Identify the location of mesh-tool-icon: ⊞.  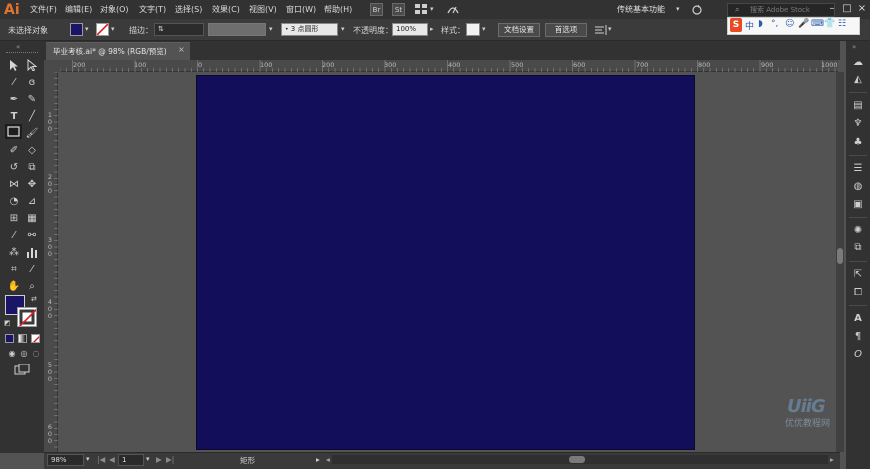
(14, 219).